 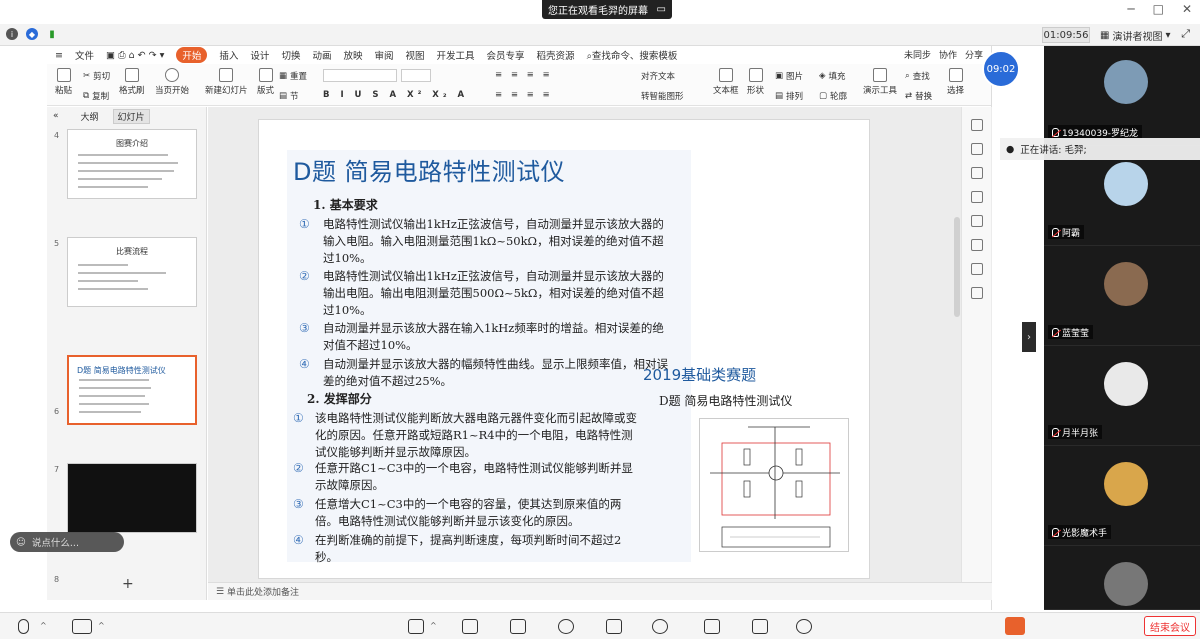 What do you see at coordinates (977, 197) in the screenshot?
I see `picture-tool-icon` at bounding box center [977, 197].